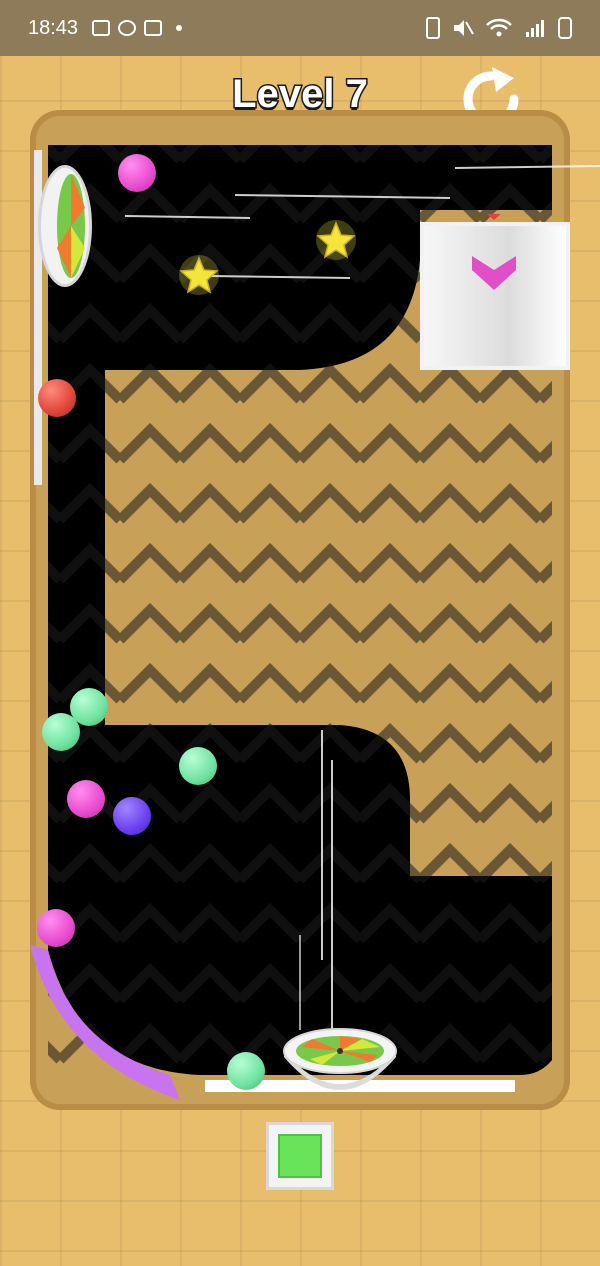  What do you see at coordinates (494, 217) in the screenshot?
I see `small-arrow-icon` at bounding box center [494, 217].